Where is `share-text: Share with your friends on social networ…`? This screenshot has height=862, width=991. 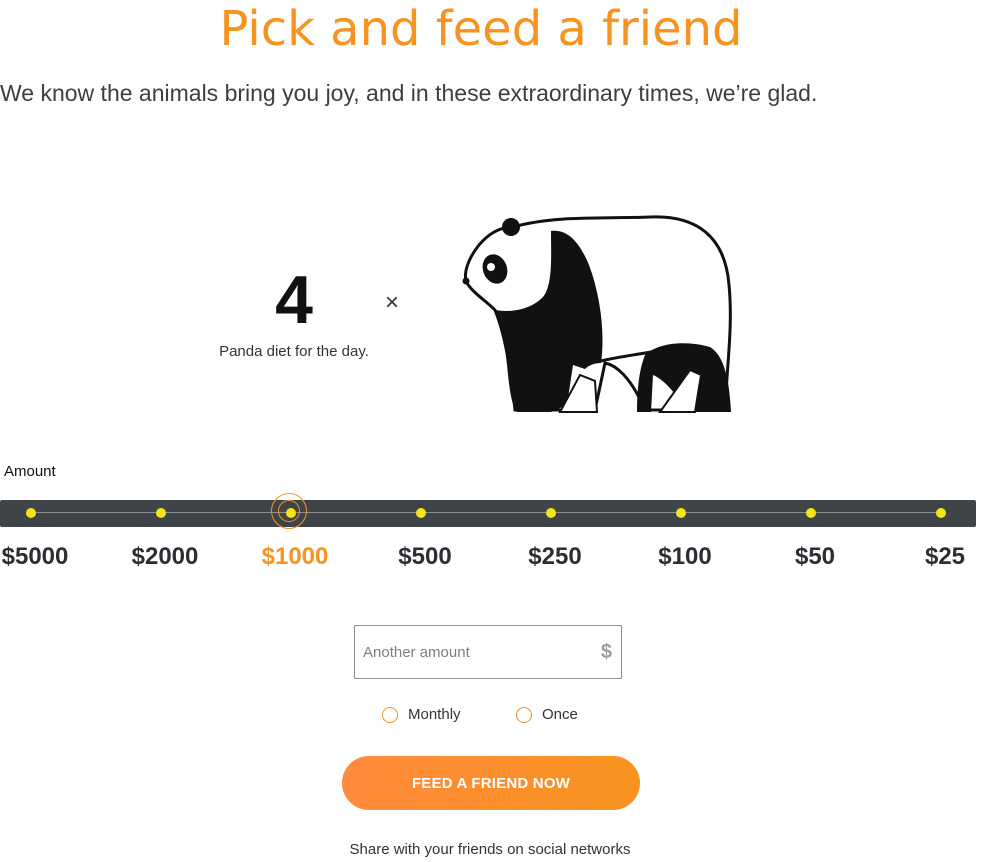
share-text: Share with your friends on social networ… is located at coordinates (490, 849).